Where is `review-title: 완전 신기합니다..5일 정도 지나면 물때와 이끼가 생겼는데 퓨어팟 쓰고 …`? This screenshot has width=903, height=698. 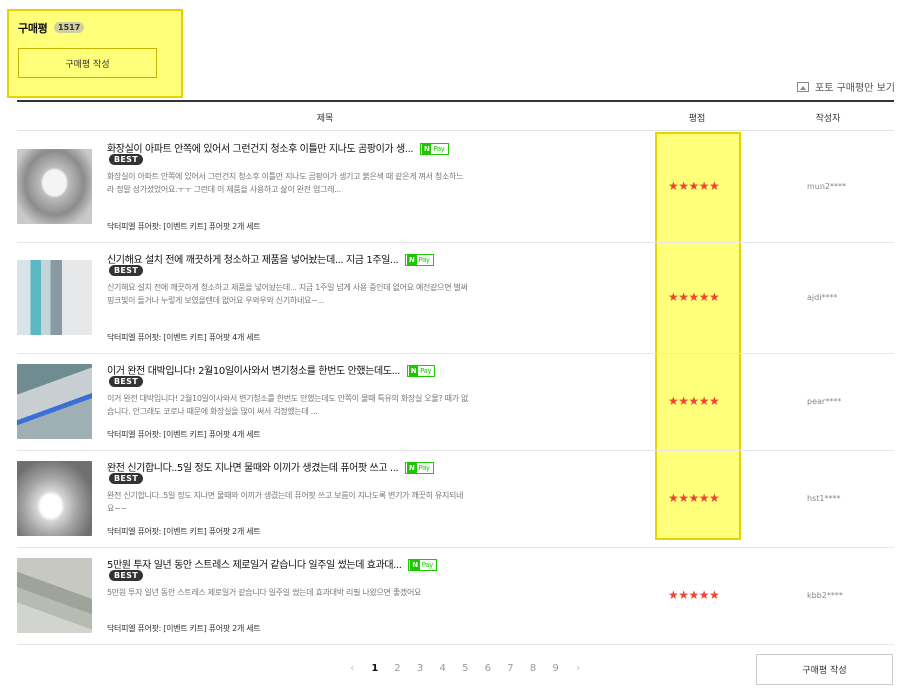
review-title: 완전 신기합니다..5일 정도 지나면 물때와 이끼가 생겼는데 퓨어팟 쓰고 … is located at coordinates (253, 468).